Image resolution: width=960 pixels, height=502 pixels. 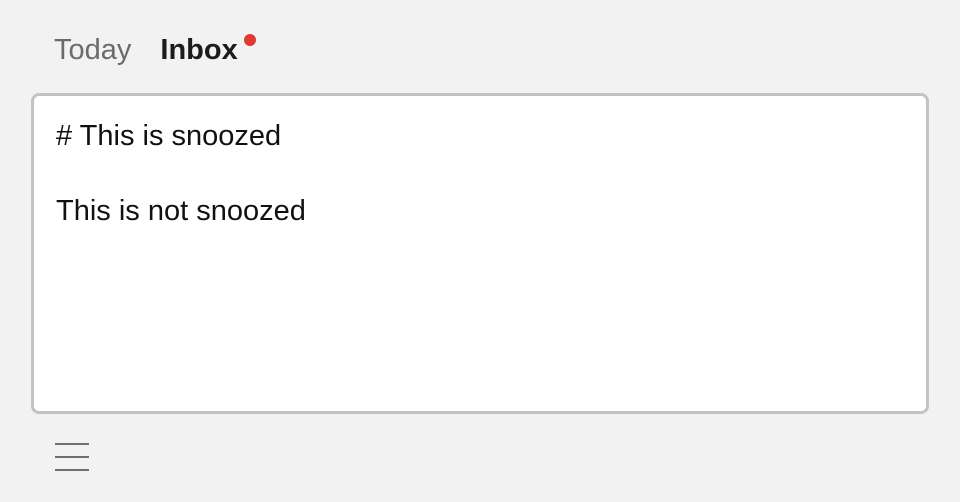 I want to click on menu-button, so click(x=72, y=458).